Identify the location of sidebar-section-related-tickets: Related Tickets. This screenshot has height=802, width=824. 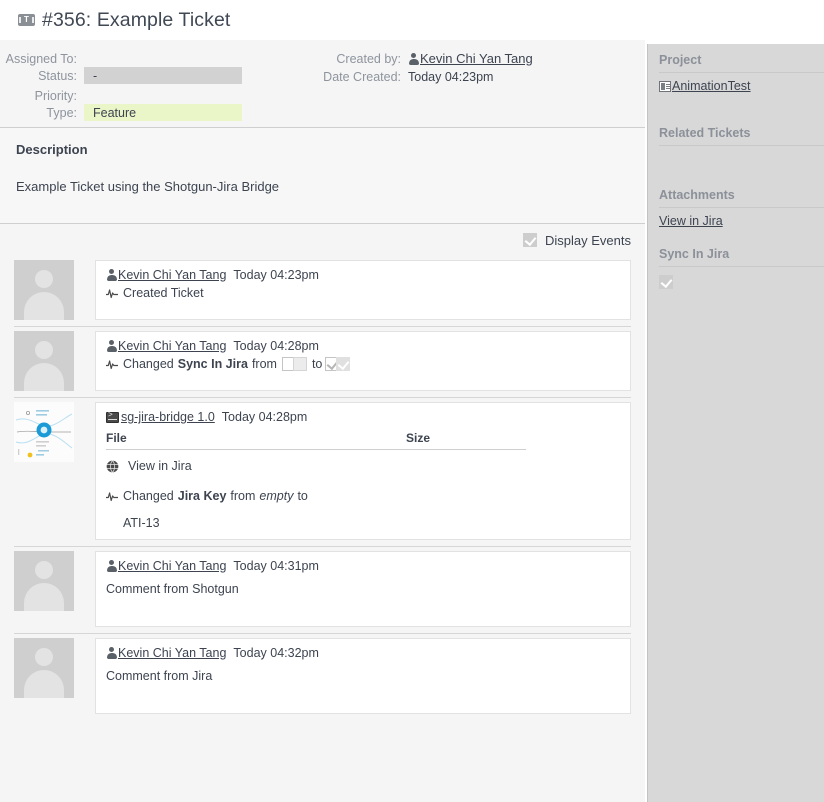
(741, 131).